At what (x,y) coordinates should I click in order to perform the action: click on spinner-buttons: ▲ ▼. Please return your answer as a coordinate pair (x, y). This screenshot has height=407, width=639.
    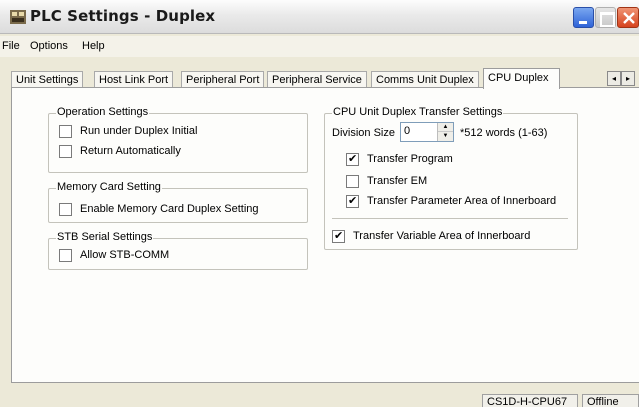
    Looking at the image, I should click on (445, 132).